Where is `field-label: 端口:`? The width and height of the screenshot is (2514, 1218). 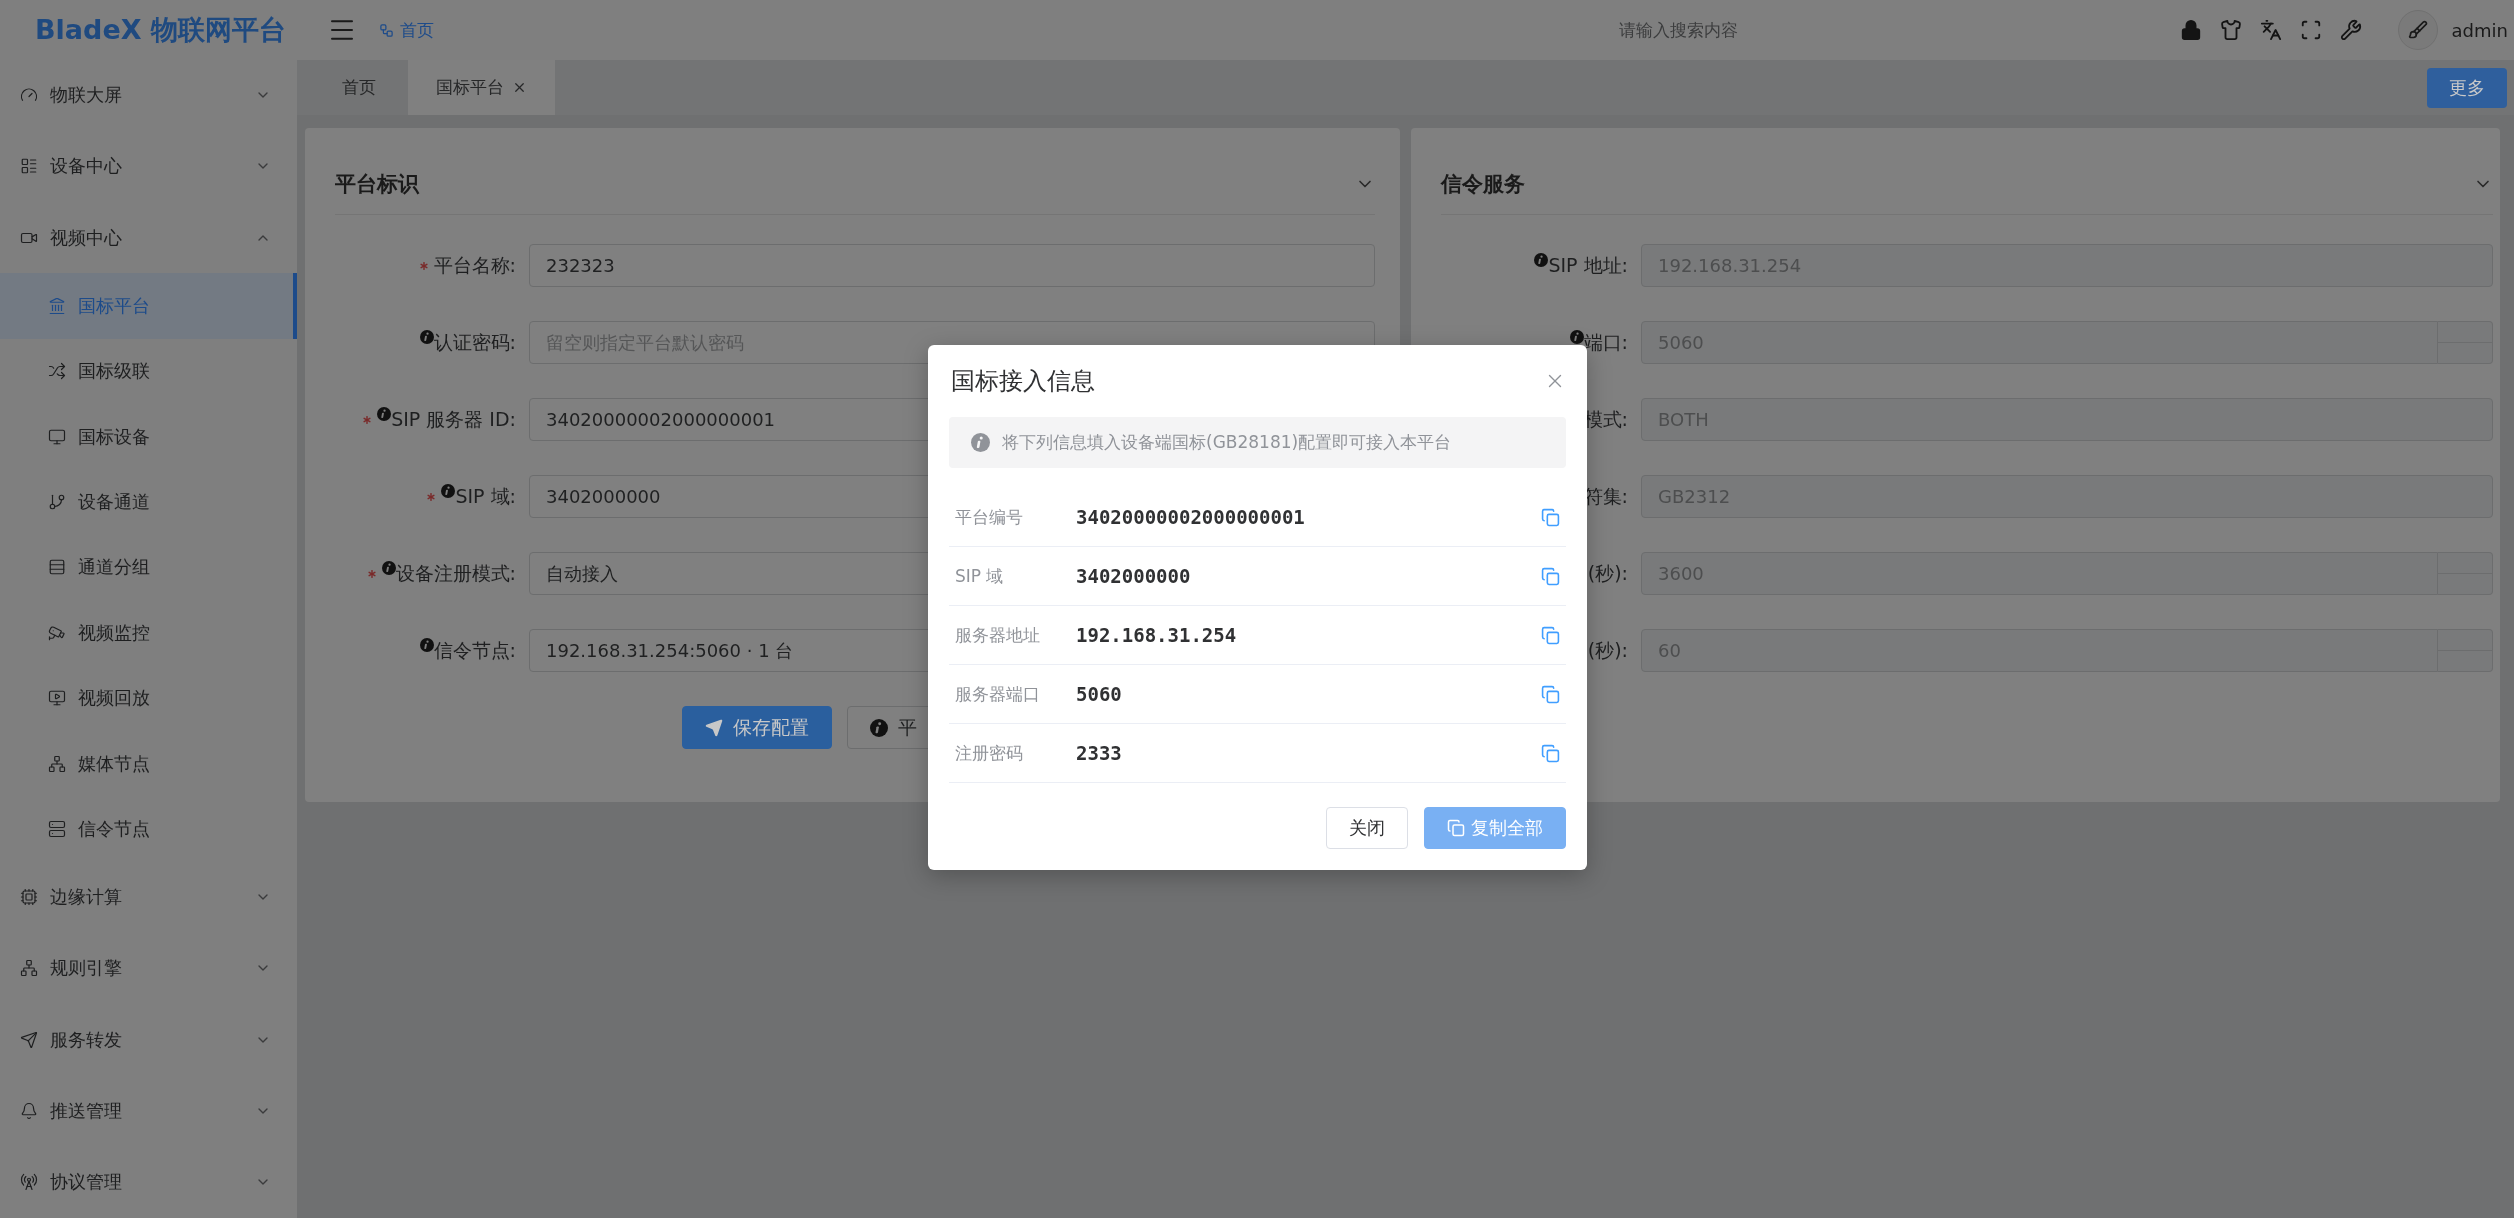 field-label: 端口: is located at coordinates (1605, 342).